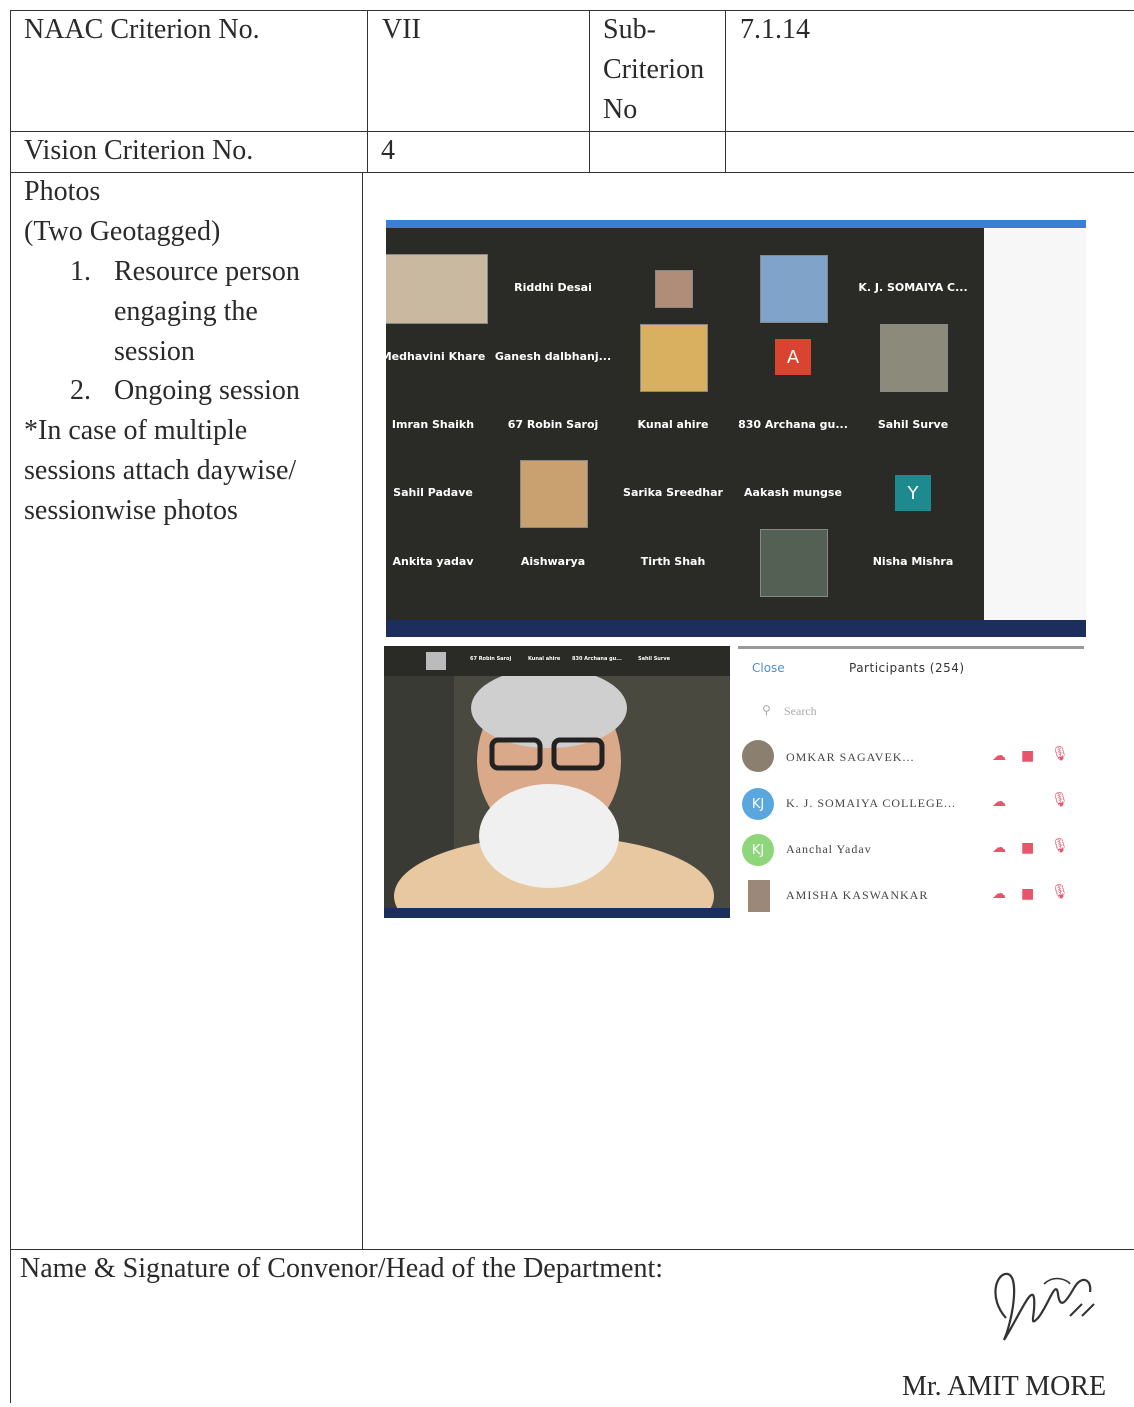 The width and height of the screenshot is (1134, 1407). I want to click on list-number-1: 1., so click(80, 271).